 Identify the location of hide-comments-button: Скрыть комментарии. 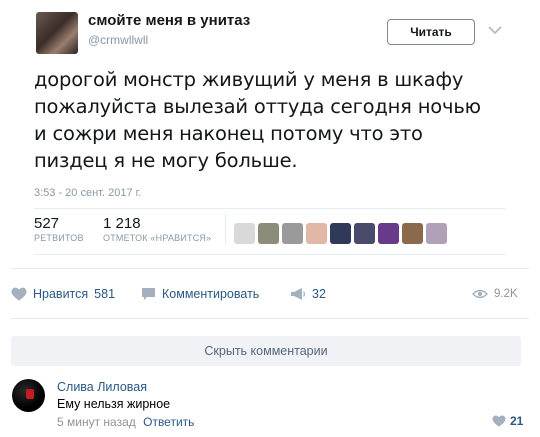
(266, 351).